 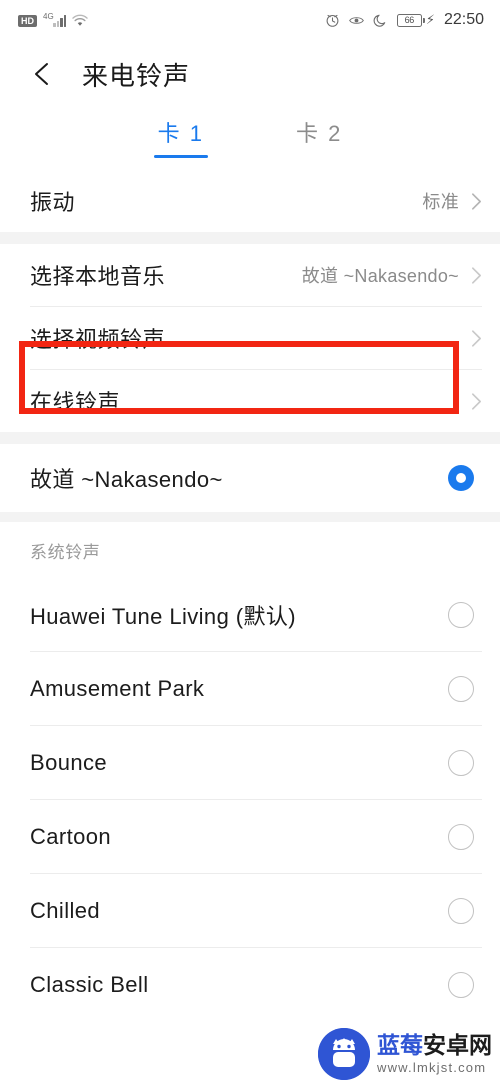 I want to click on list-item: Chilled, so click(x=250, y=910).